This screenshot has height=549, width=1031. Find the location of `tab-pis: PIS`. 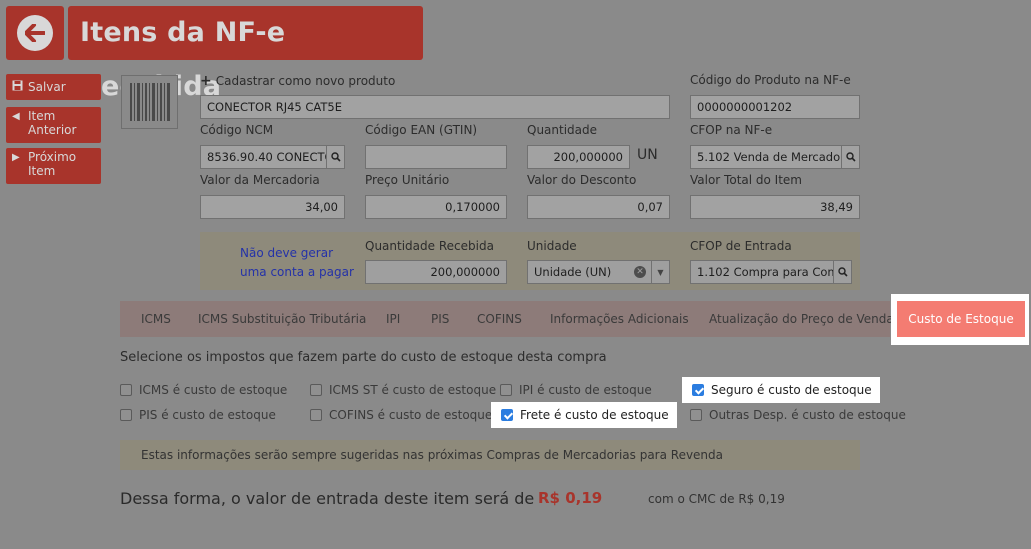

tab-pis: PIS is located at coordinates (440, 319).